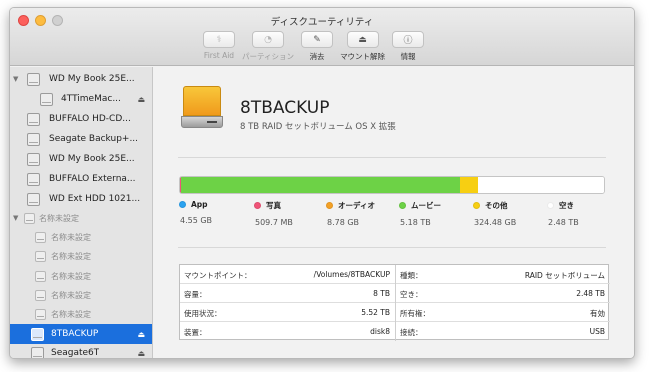 The width and height of the screenshot is (650, 372). Describe the element at coordinates (196, 220) in the screenshot. I see `legend-value: 4.55 GB` at that location.